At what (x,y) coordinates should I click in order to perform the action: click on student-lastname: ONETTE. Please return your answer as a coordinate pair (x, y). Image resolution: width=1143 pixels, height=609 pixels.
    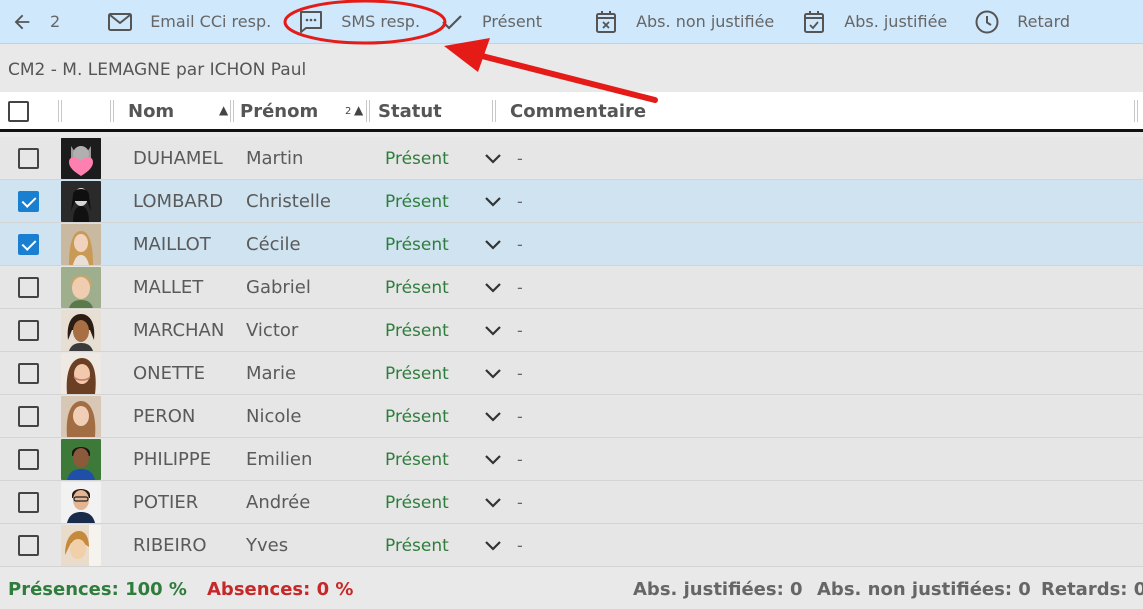
    Looking at the image, I should click on (169, 373).